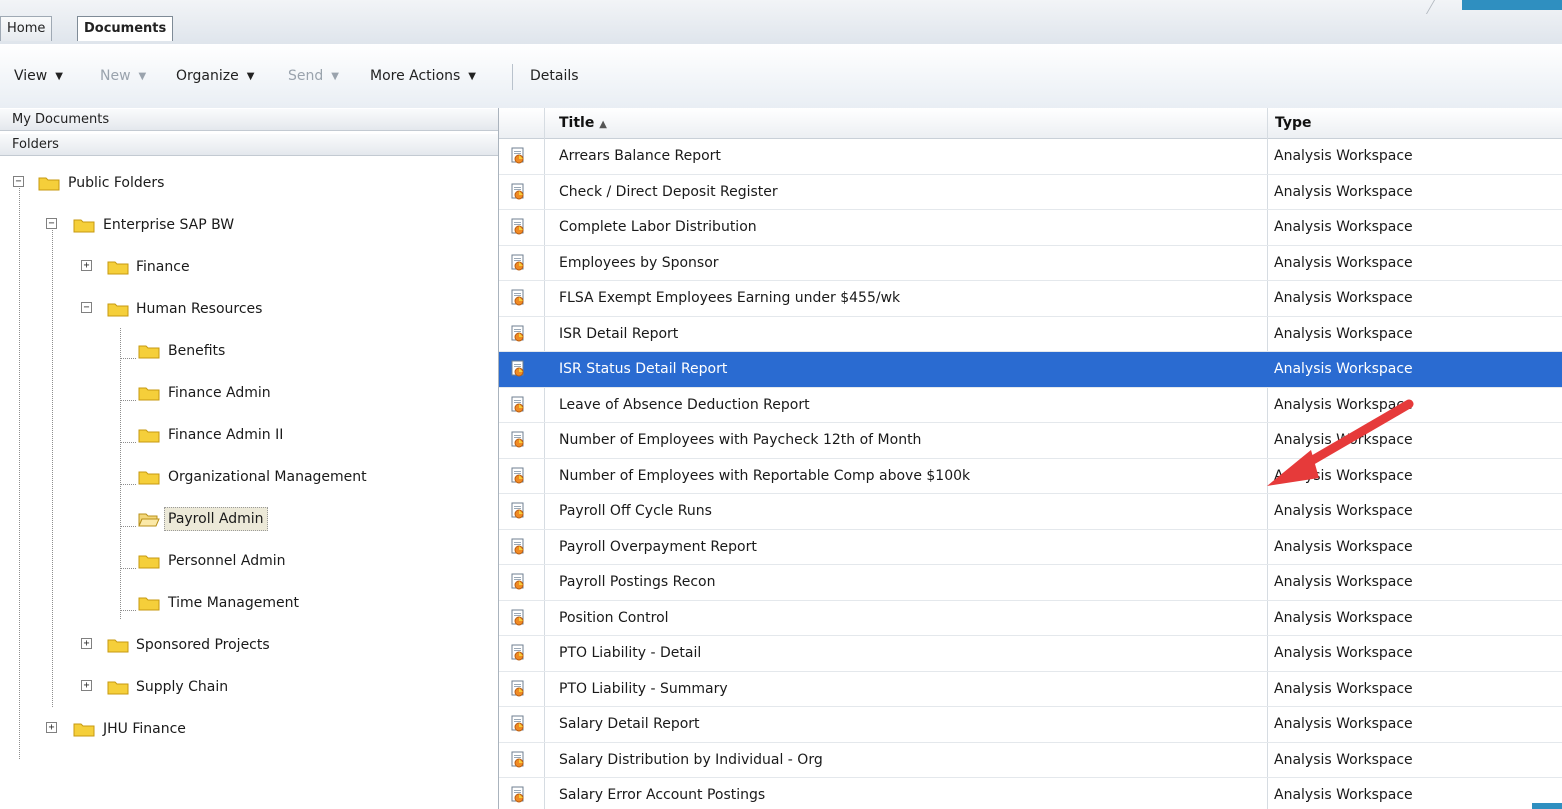 Image resolution: width=1562 pixels, height=809 pixels. I want to click on type-column-header: Type, so click(1293, 123).